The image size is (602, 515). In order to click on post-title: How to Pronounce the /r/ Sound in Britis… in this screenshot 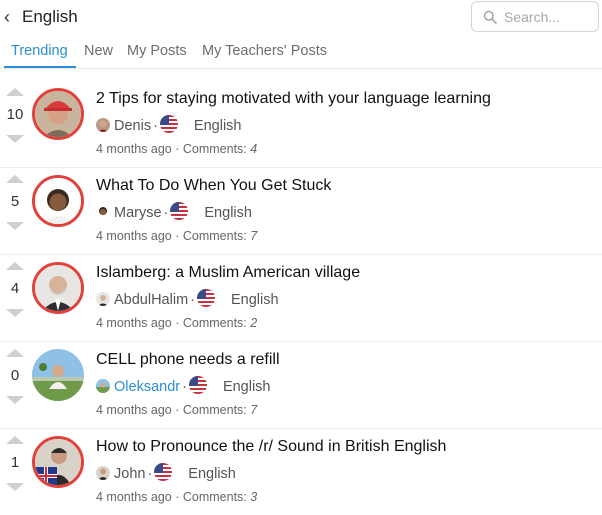, I will do `click(271, 447)`.